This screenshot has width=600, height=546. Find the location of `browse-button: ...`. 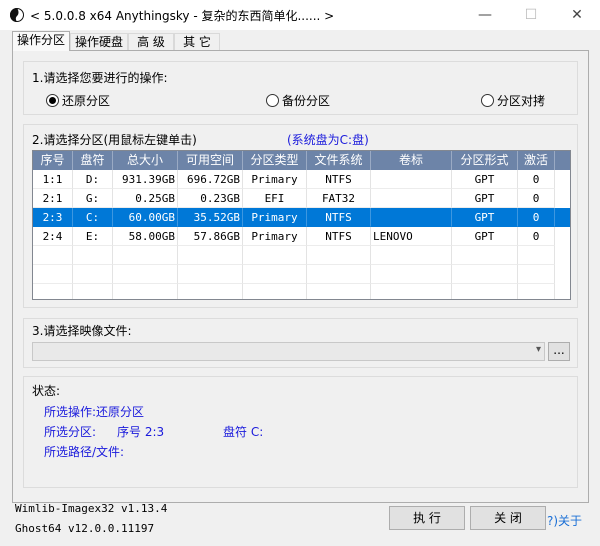

browse-button: ... is located at coordinates (559, 351).